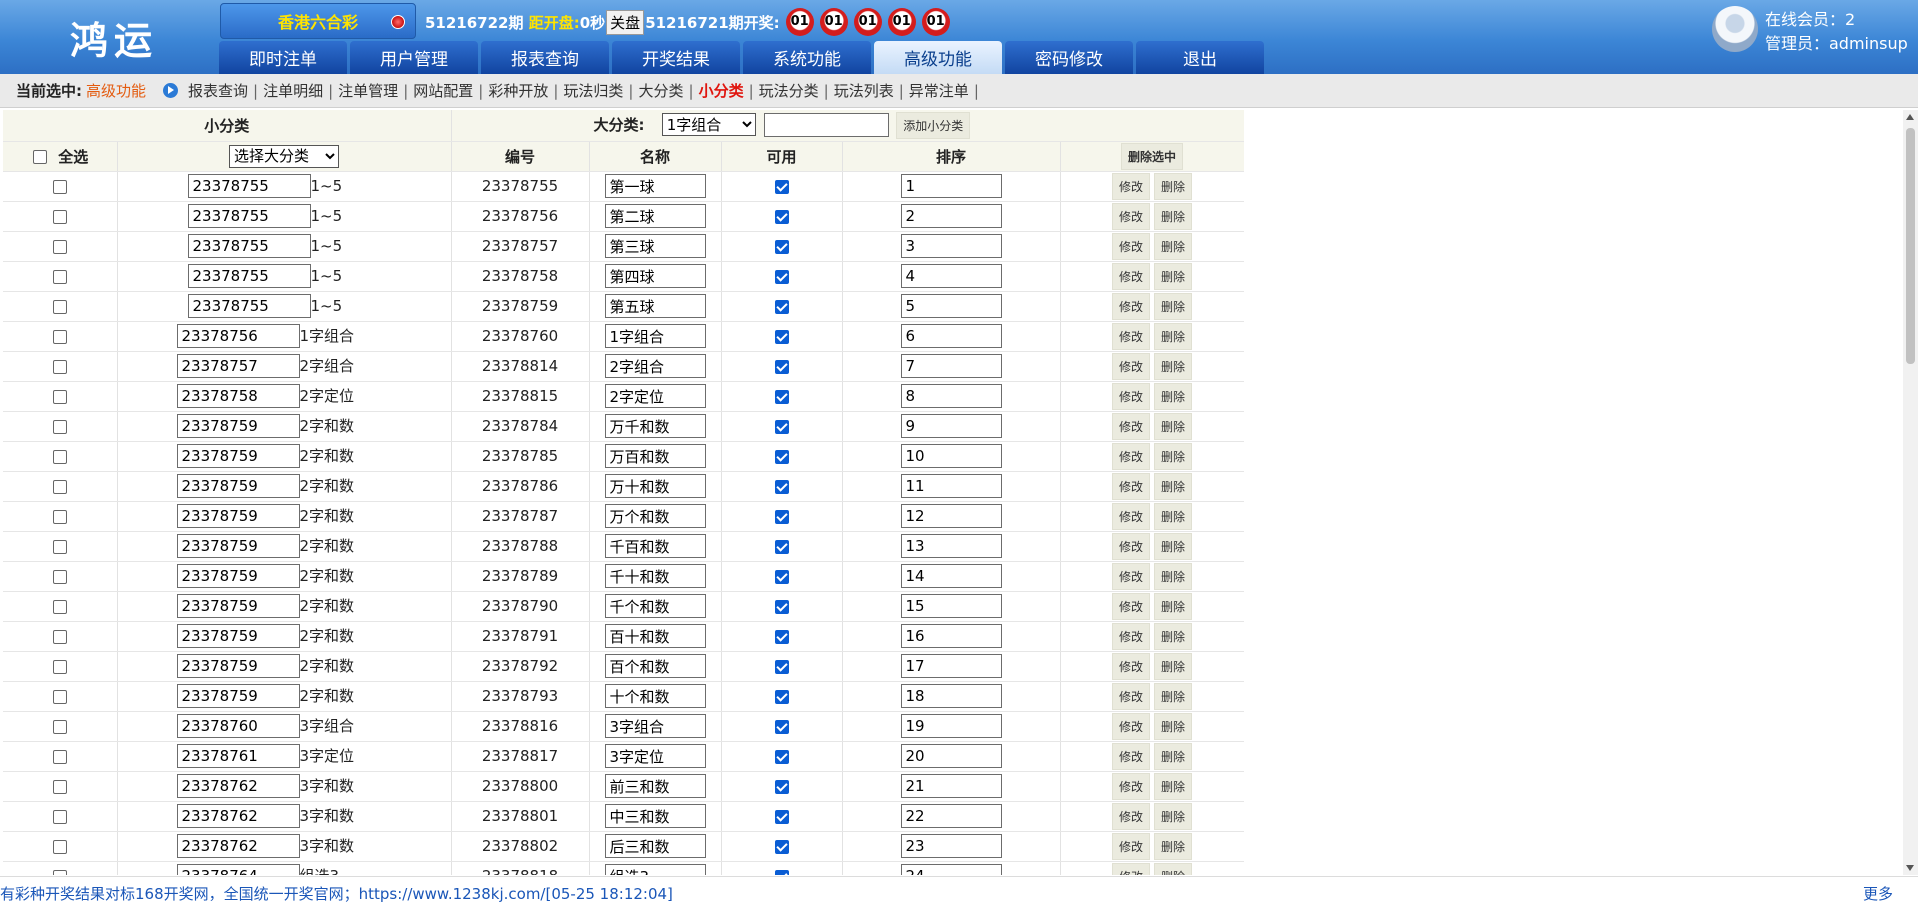 This screenshot has height=912, width=1918. I want to click on sub-nav-link: 彩种开放, so click(518, 91).